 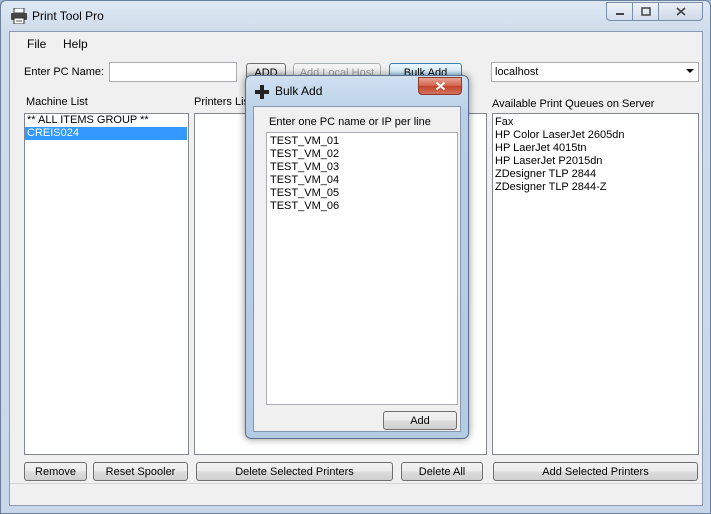 What do you see at coordinates (106, 120) in the screenshot?
I see `list-item: ** ALL ITEMS GROUP **` at bounding box center [106, 120].